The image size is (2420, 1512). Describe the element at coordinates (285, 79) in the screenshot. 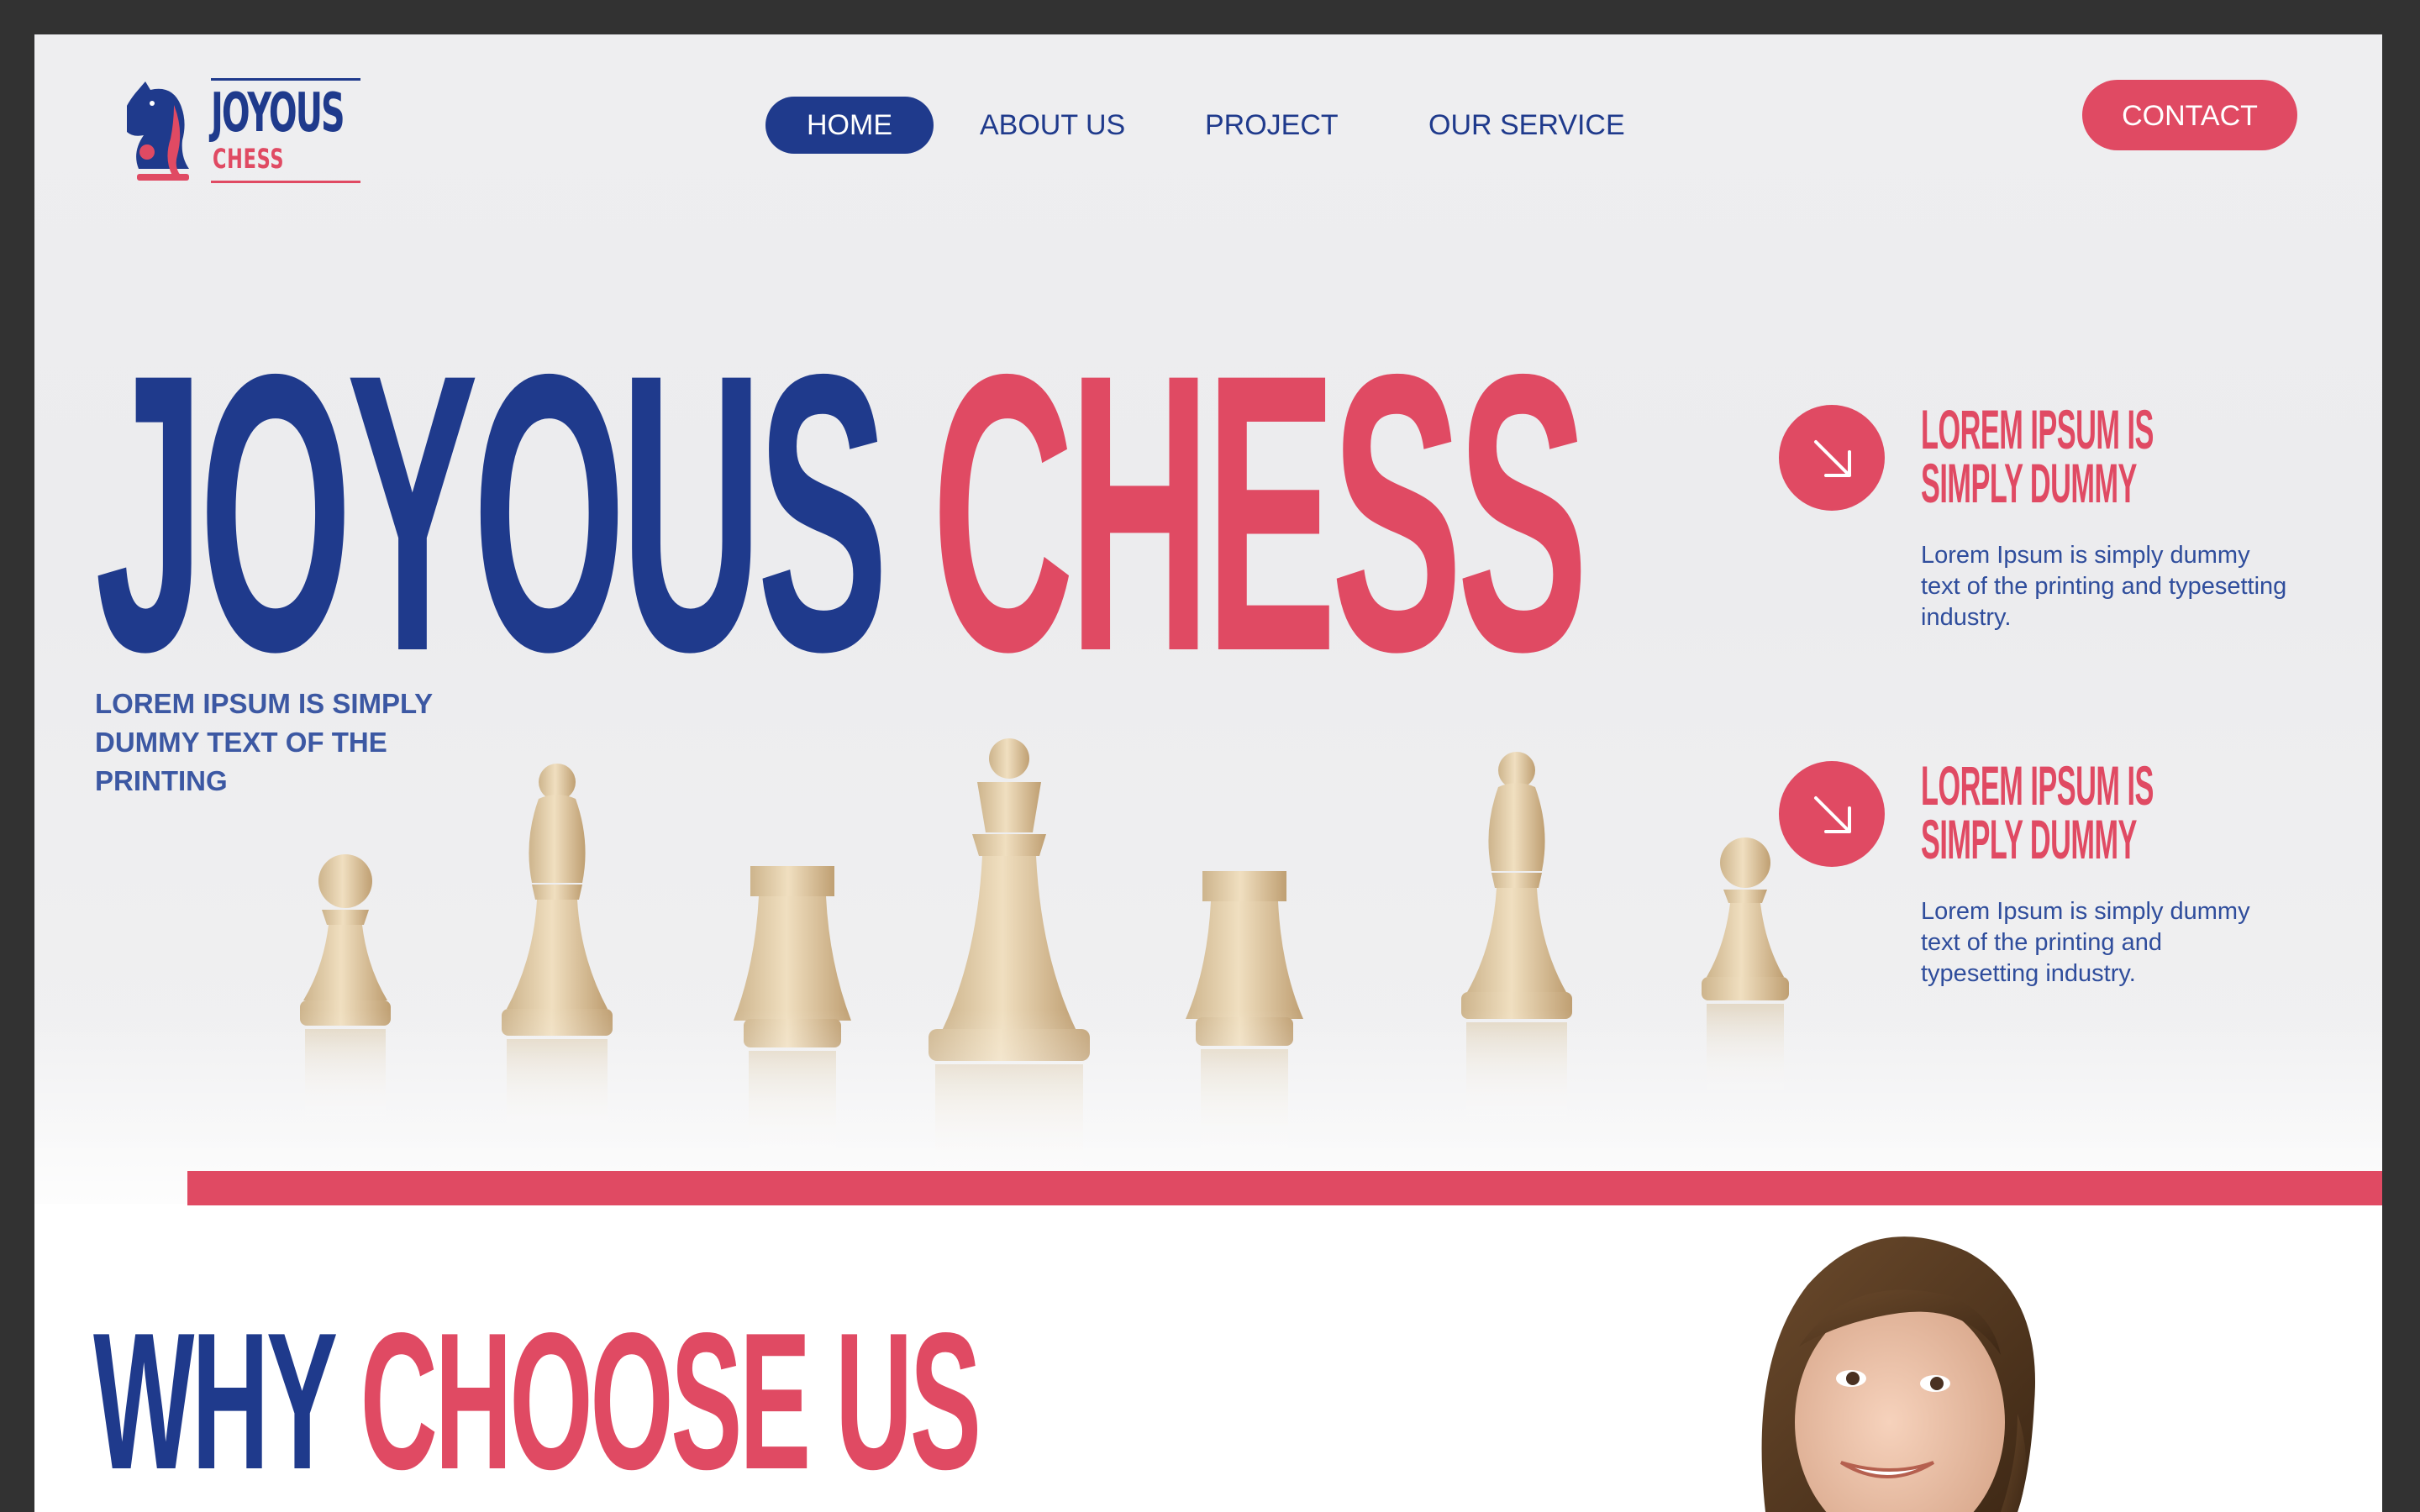

I see `logo-rule-top` at that location.